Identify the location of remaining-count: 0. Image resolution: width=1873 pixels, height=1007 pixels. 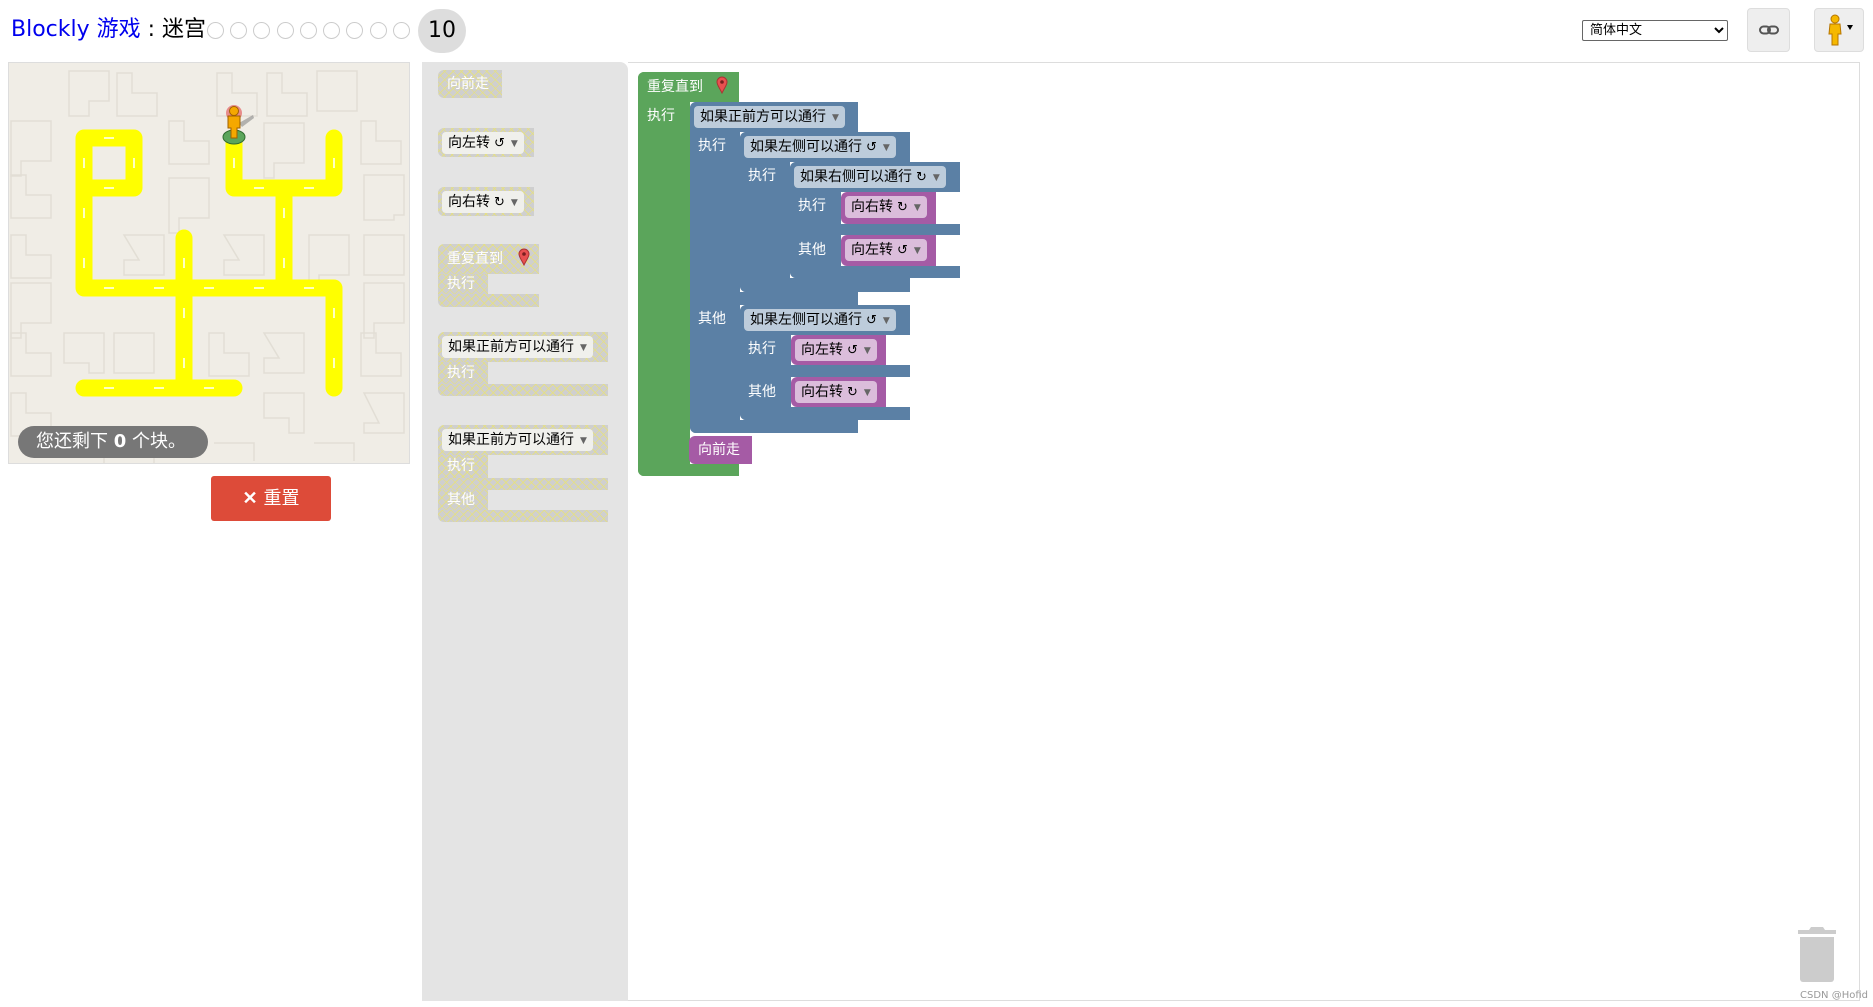
(120, 441).